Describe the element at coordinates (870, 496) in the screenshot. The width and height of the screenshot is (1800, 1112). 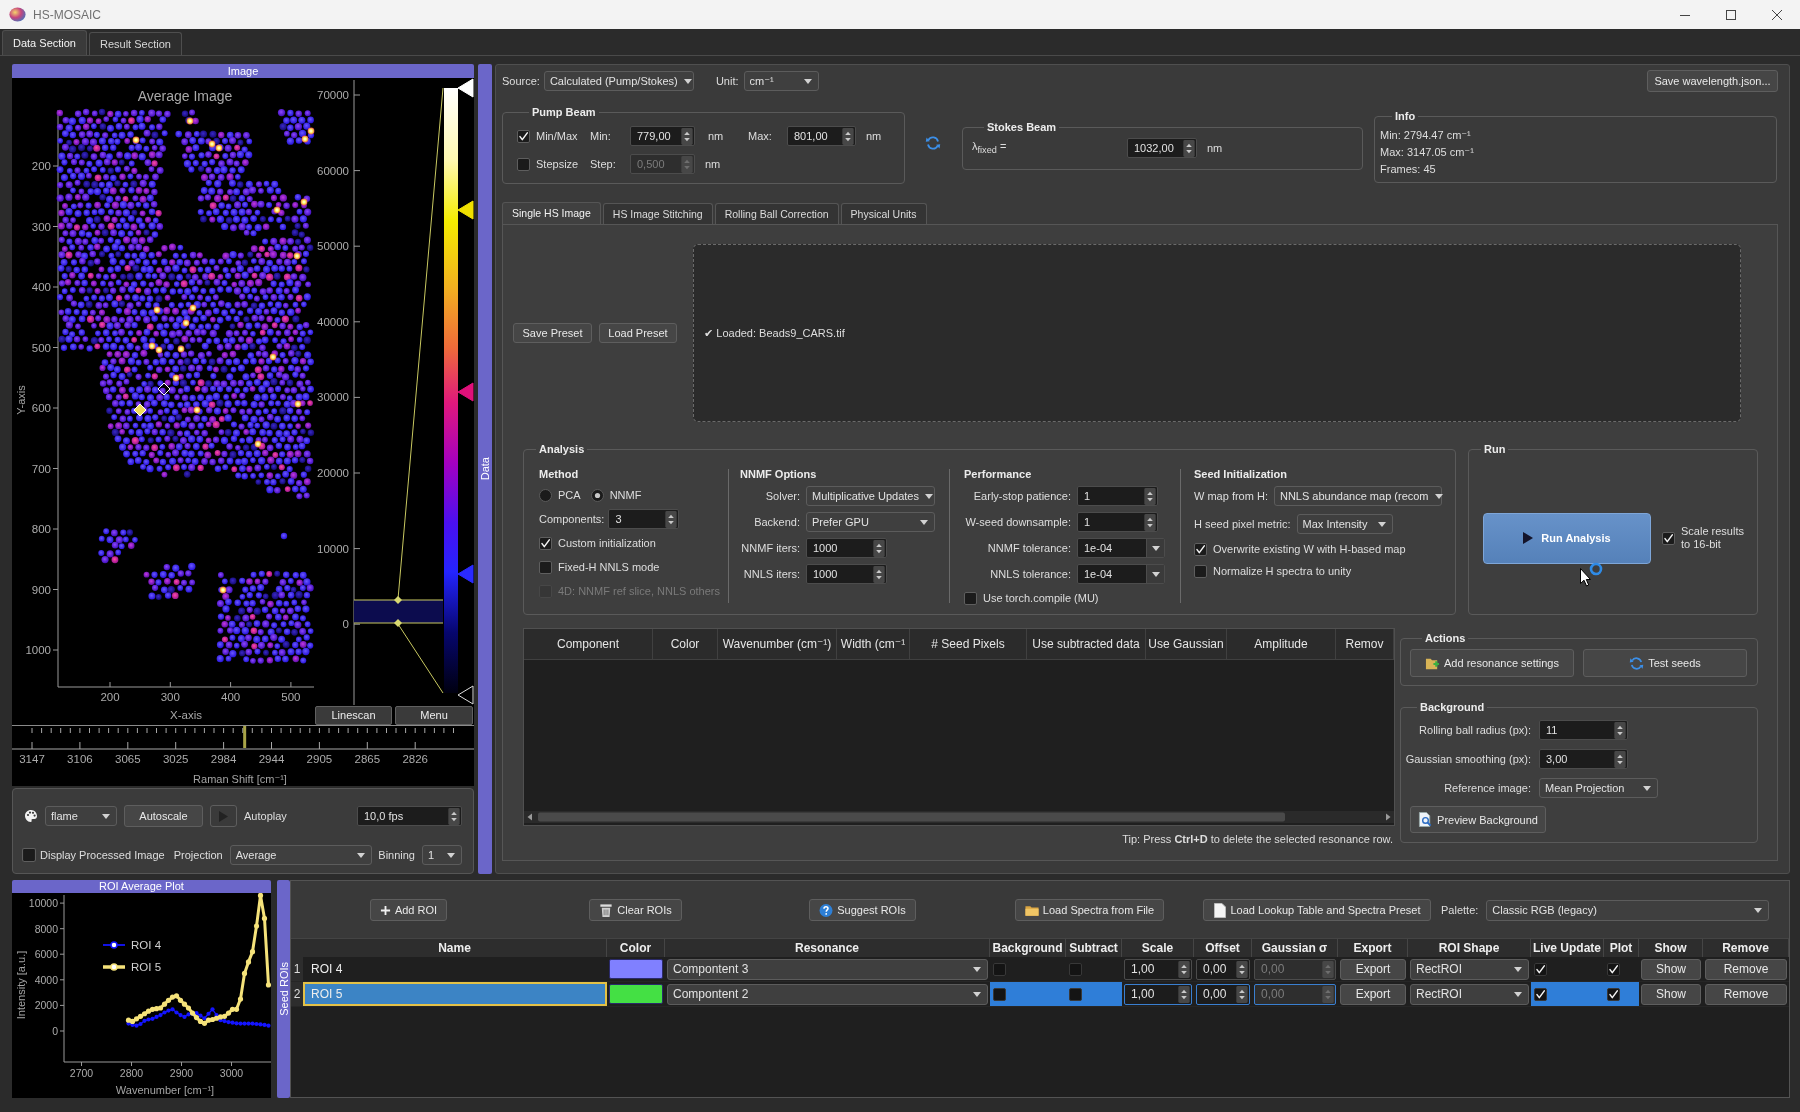
I see `dropdown: Multiplicative Updates` at that location.